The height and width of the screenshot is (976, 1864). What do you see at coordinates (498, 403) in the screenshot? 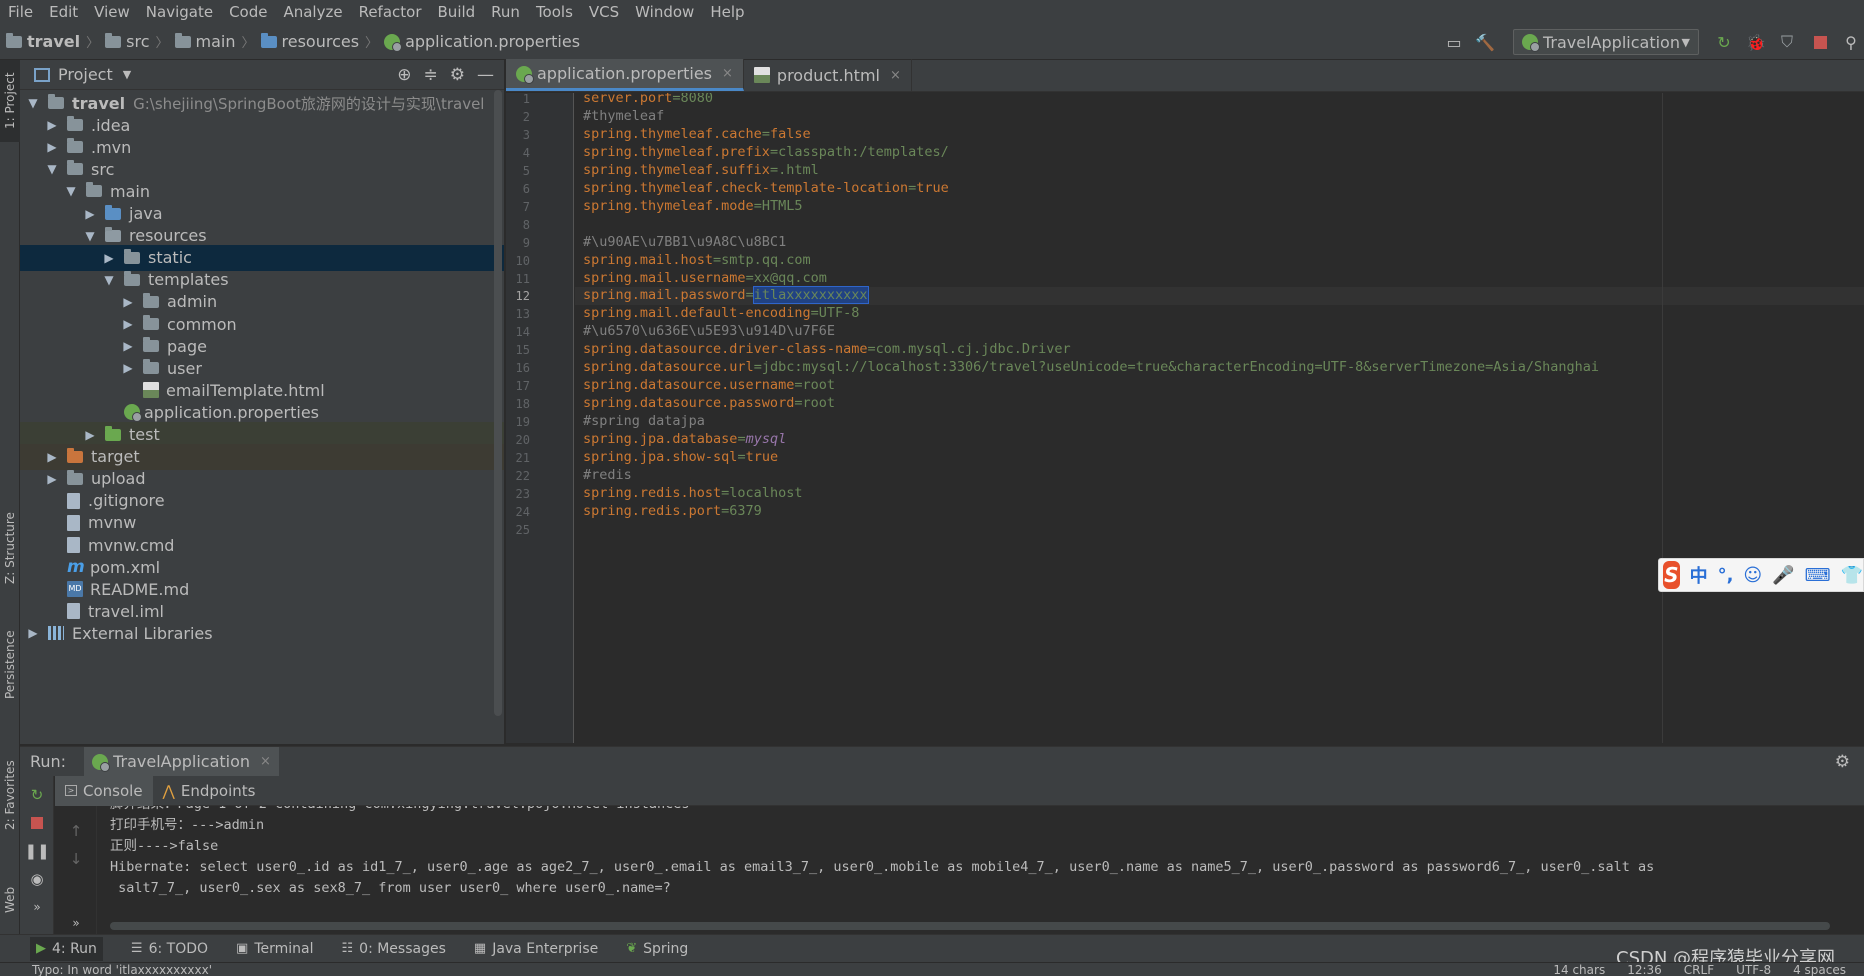
I see `project-scrollbar` at bounding box center [498, 403].